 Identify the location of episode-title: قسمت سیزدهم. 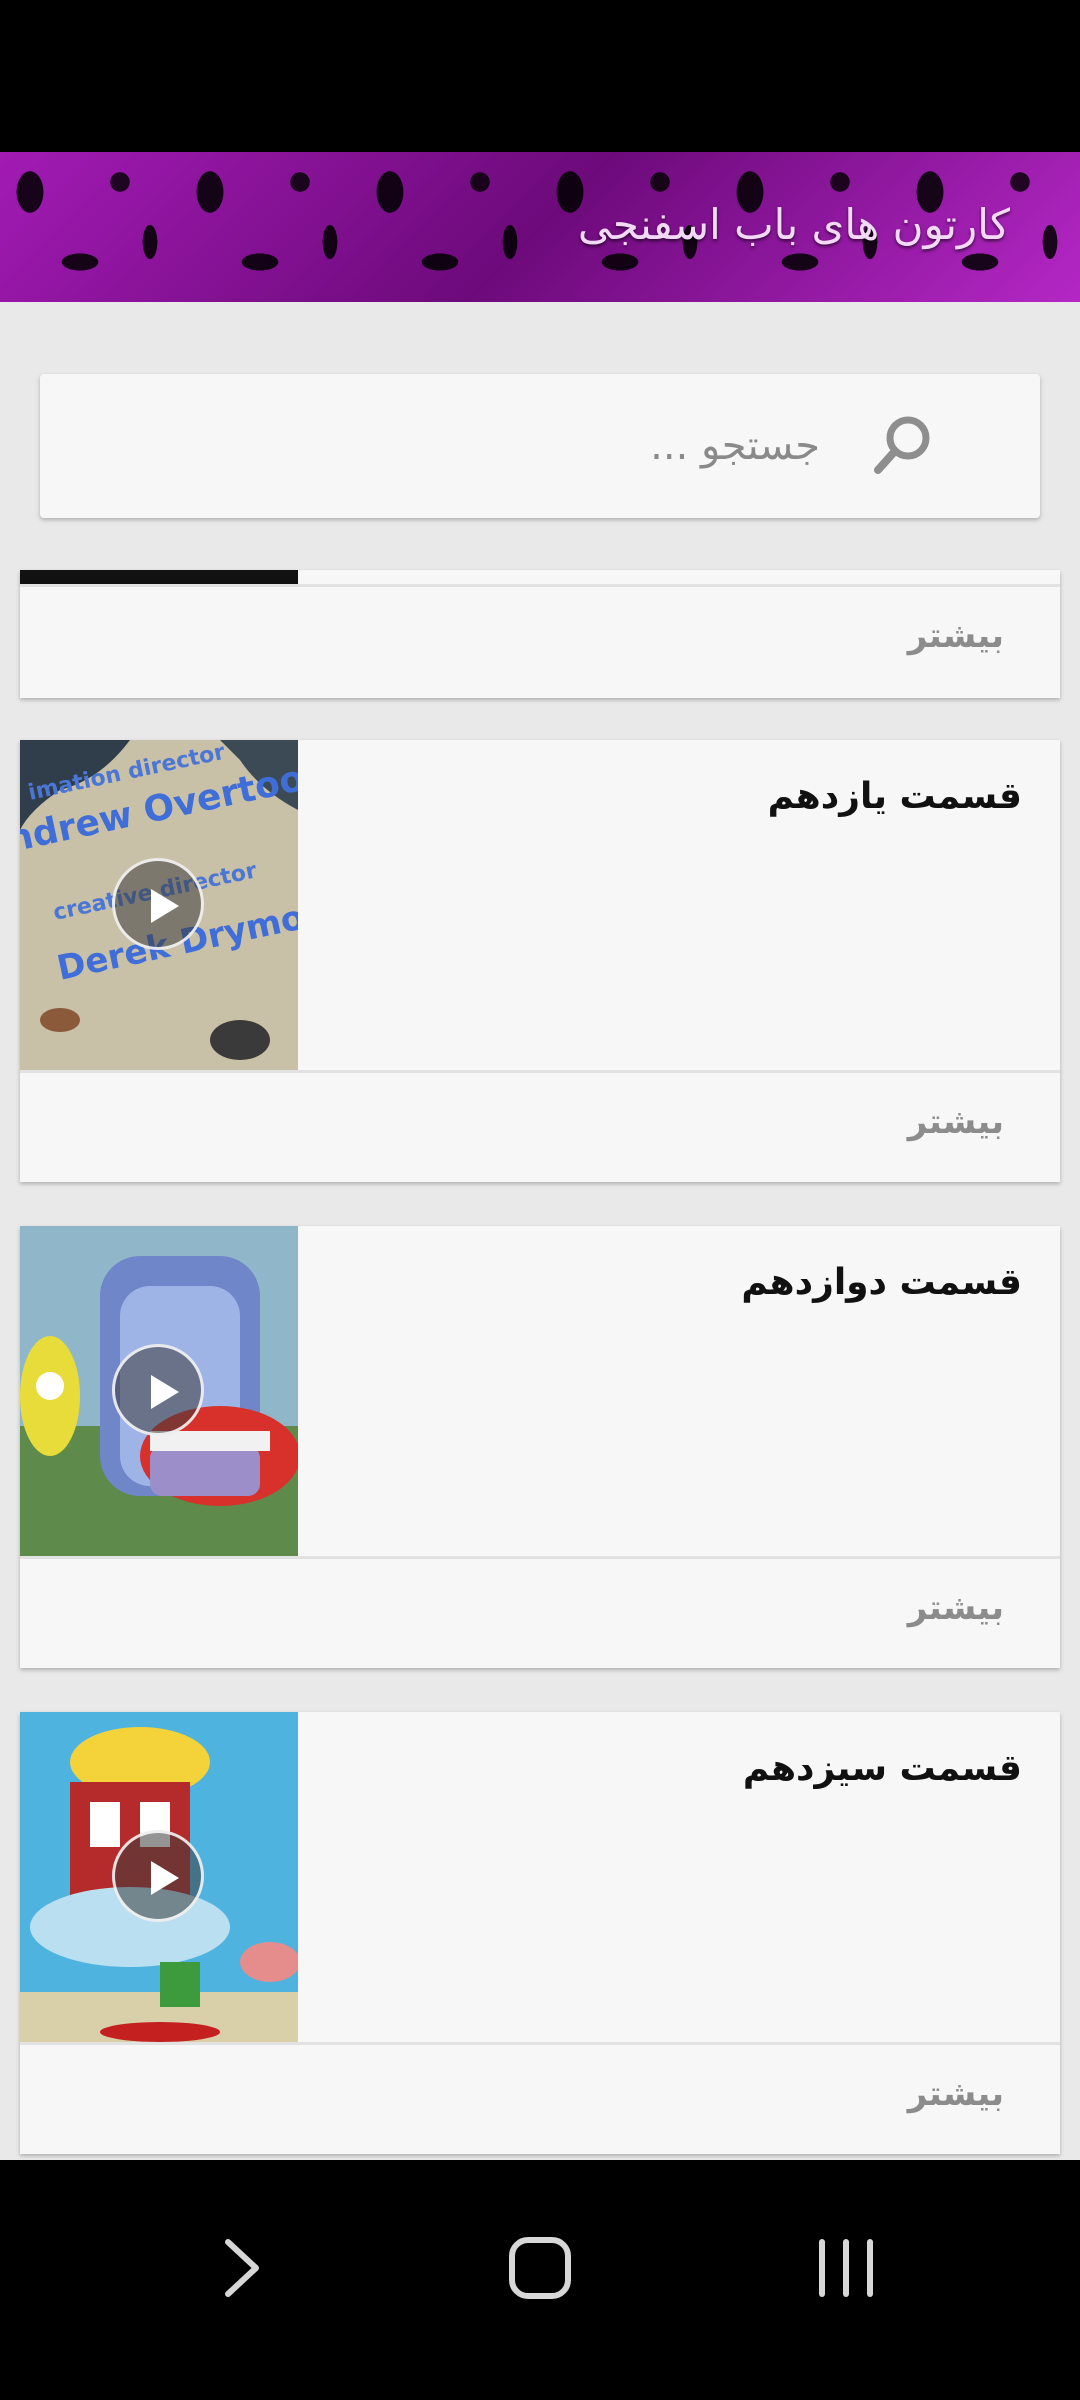
(882, 1768).